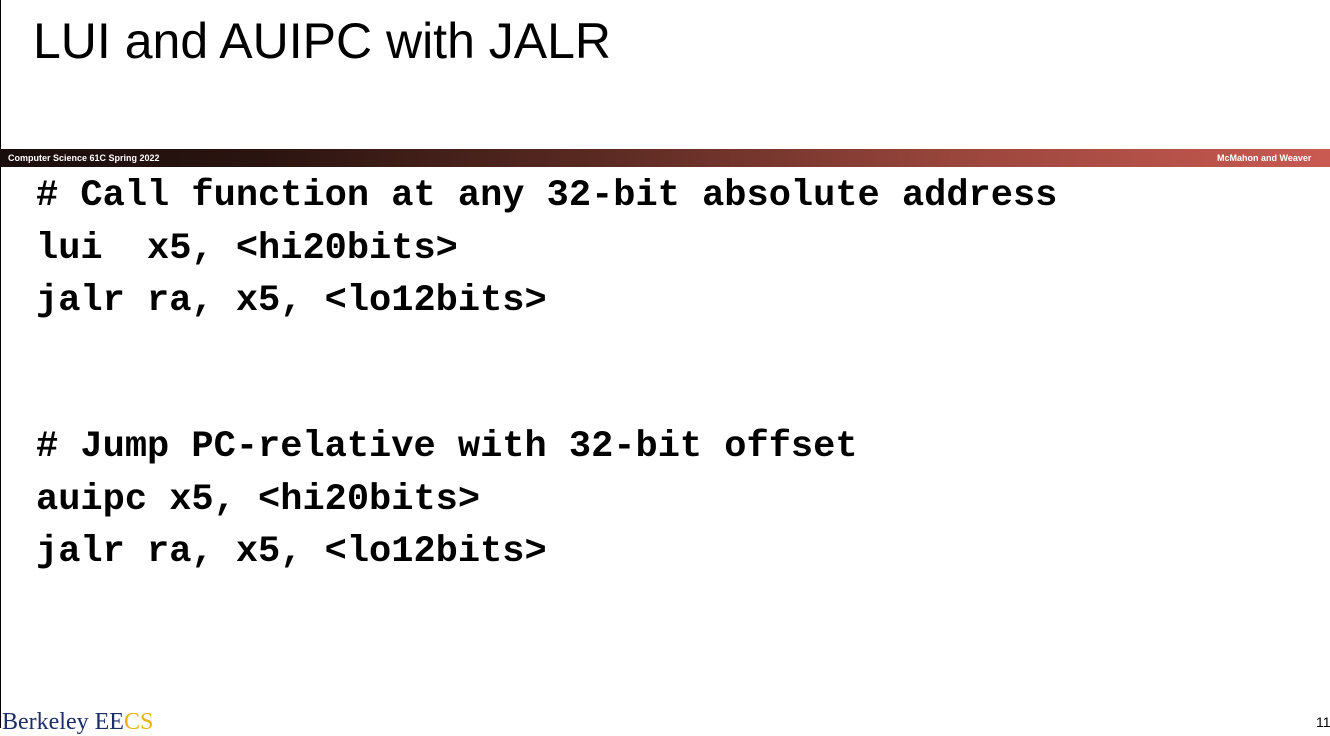 This screenshot has width=1330, height=736. What do you see at coordinates (109, 722) in the screenshot?
I see `logo-ee-text: EE` at bounding box center [109, 722].